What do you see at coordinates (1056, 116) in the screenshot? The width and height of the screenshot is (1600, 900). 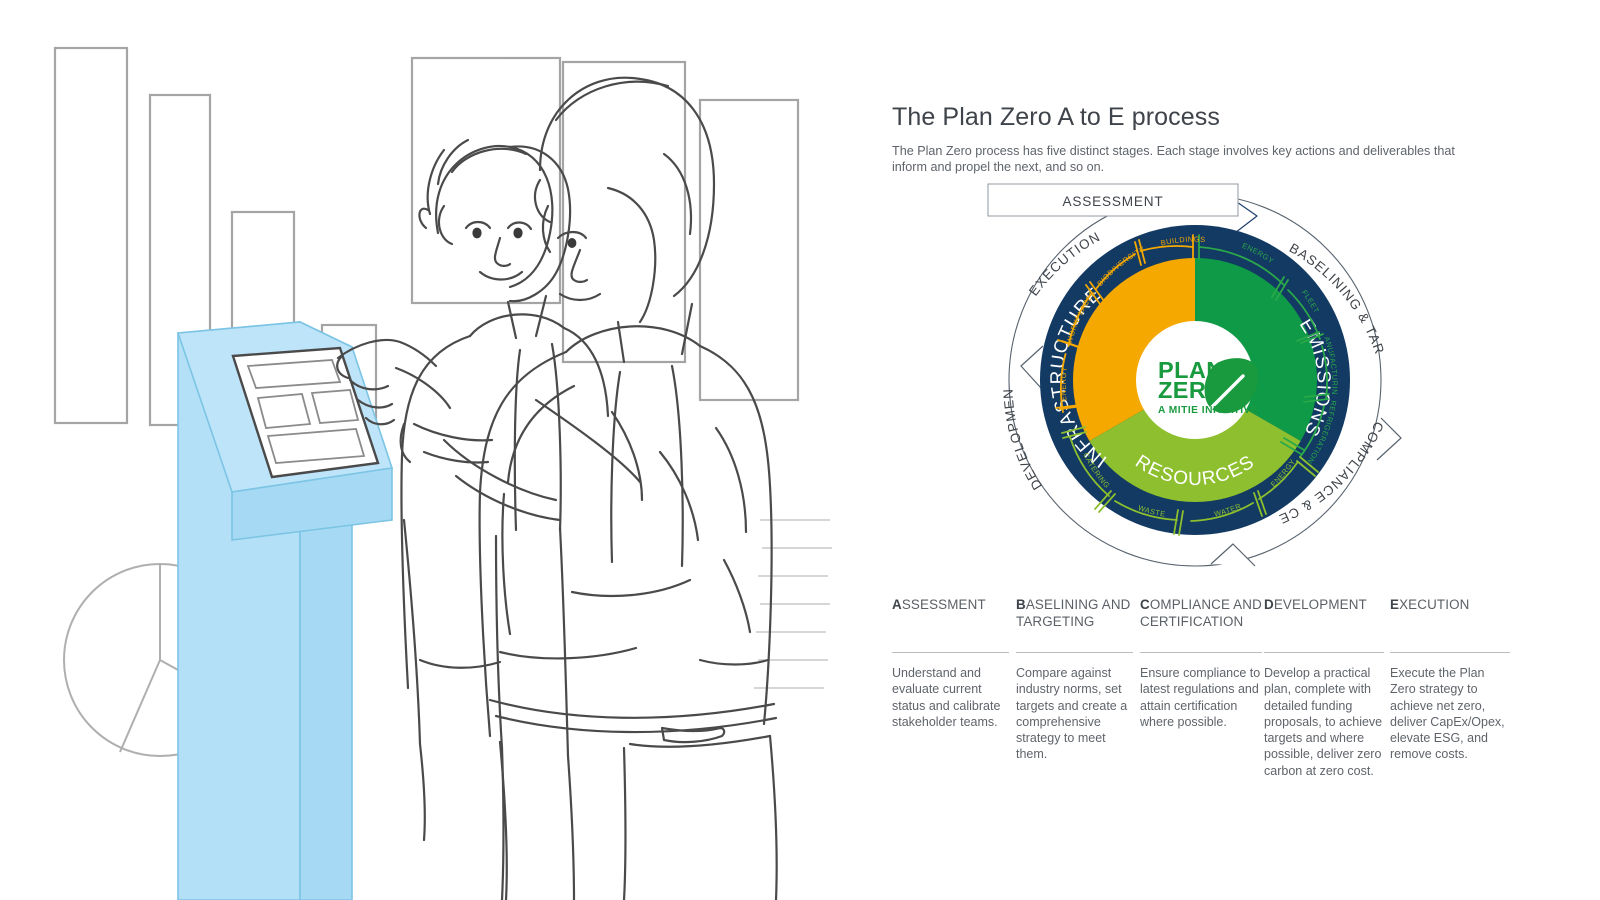 I see `page-title: The Plan Zero A to E process` at bounding box center [1056, 116].